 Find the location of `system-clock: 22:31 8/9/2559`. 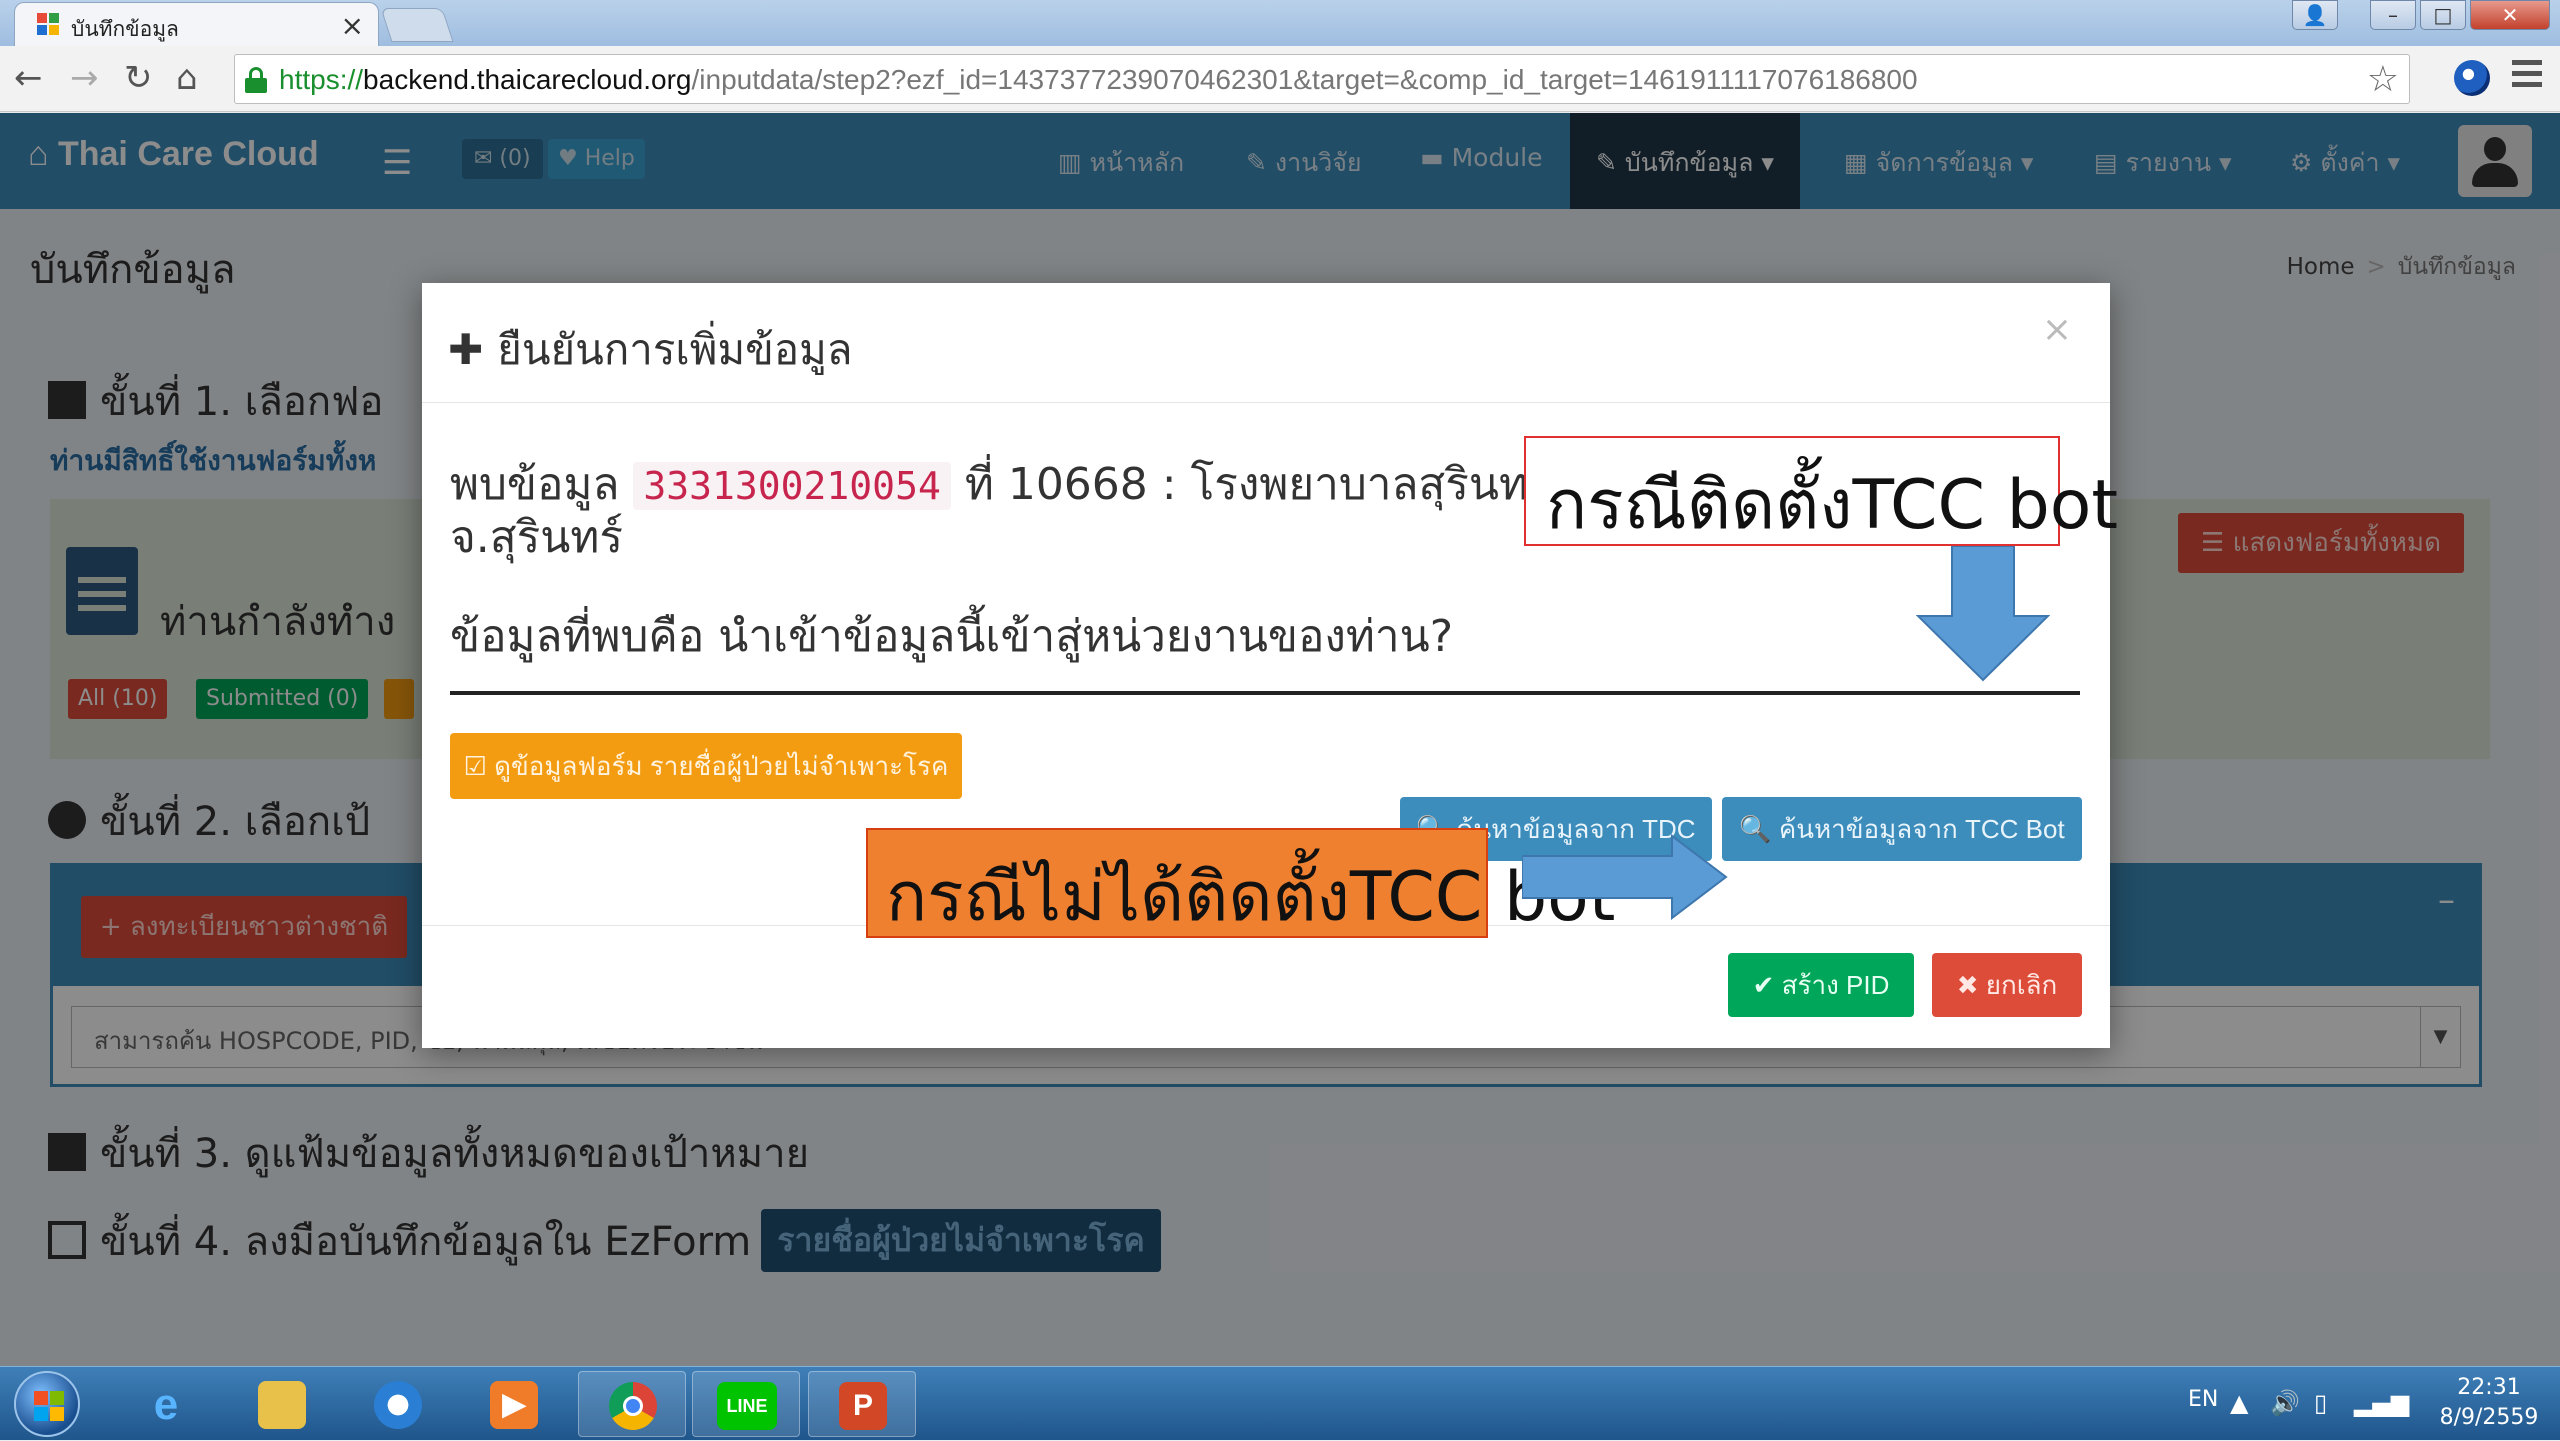

system-clock: 22:31 8/9/2559 is located at coordinates (2489, 1403).